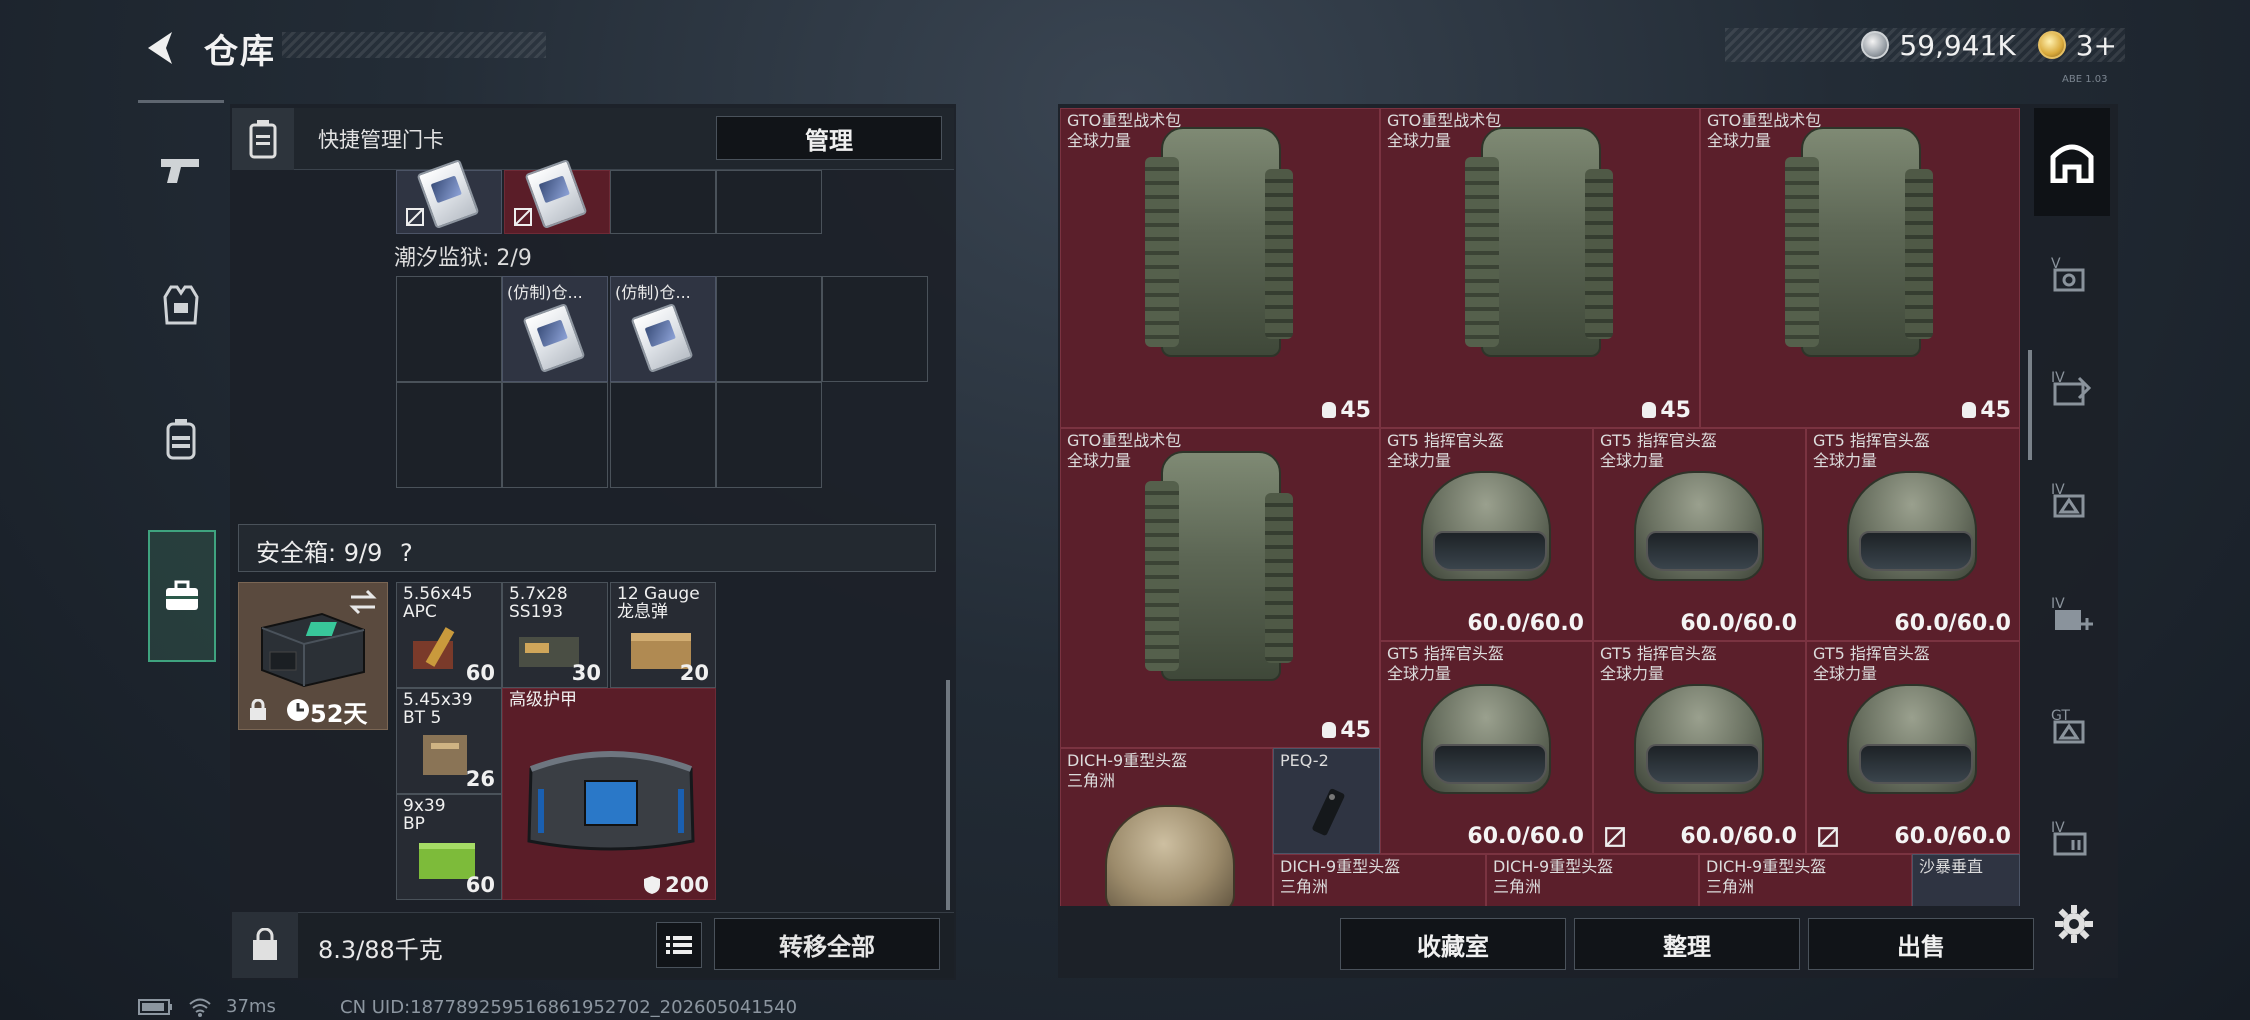 Image resolution: width=2250 pixels, height=1020 pixels. Describe the element at coordinates (1921, 944) in the screenshot. I see `sell-button: 出售` at that location.